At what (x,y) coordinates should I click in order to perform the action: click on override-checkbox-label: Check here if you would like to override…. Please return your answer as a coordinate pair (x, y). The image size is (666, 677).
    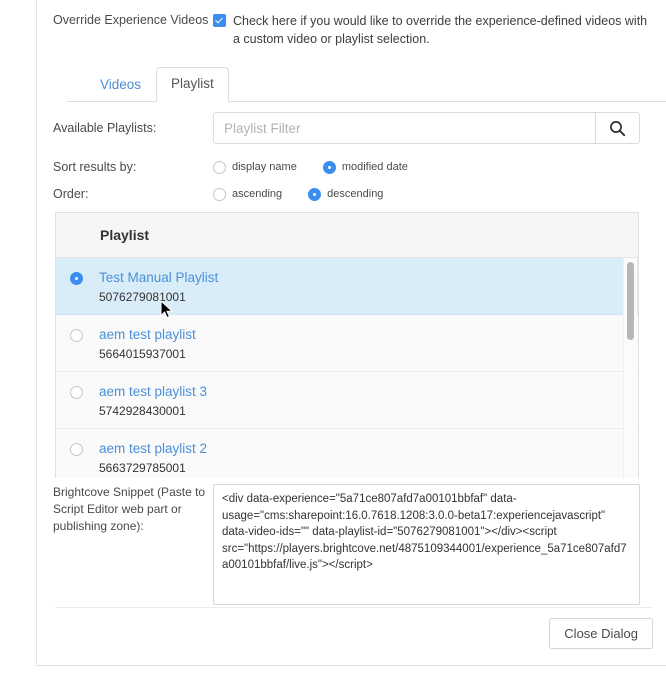
    Looking at the image, I should click on (440, 30).